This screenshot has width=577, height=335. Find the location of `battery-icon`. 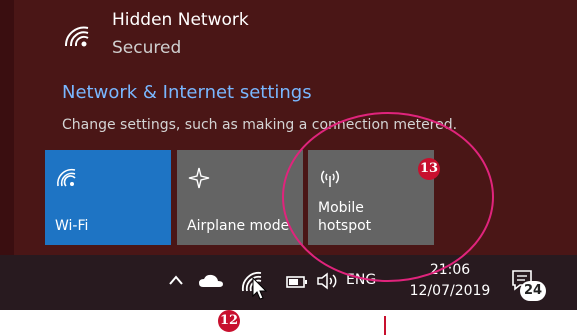

battery-icon is located at coordinates (297, 282).